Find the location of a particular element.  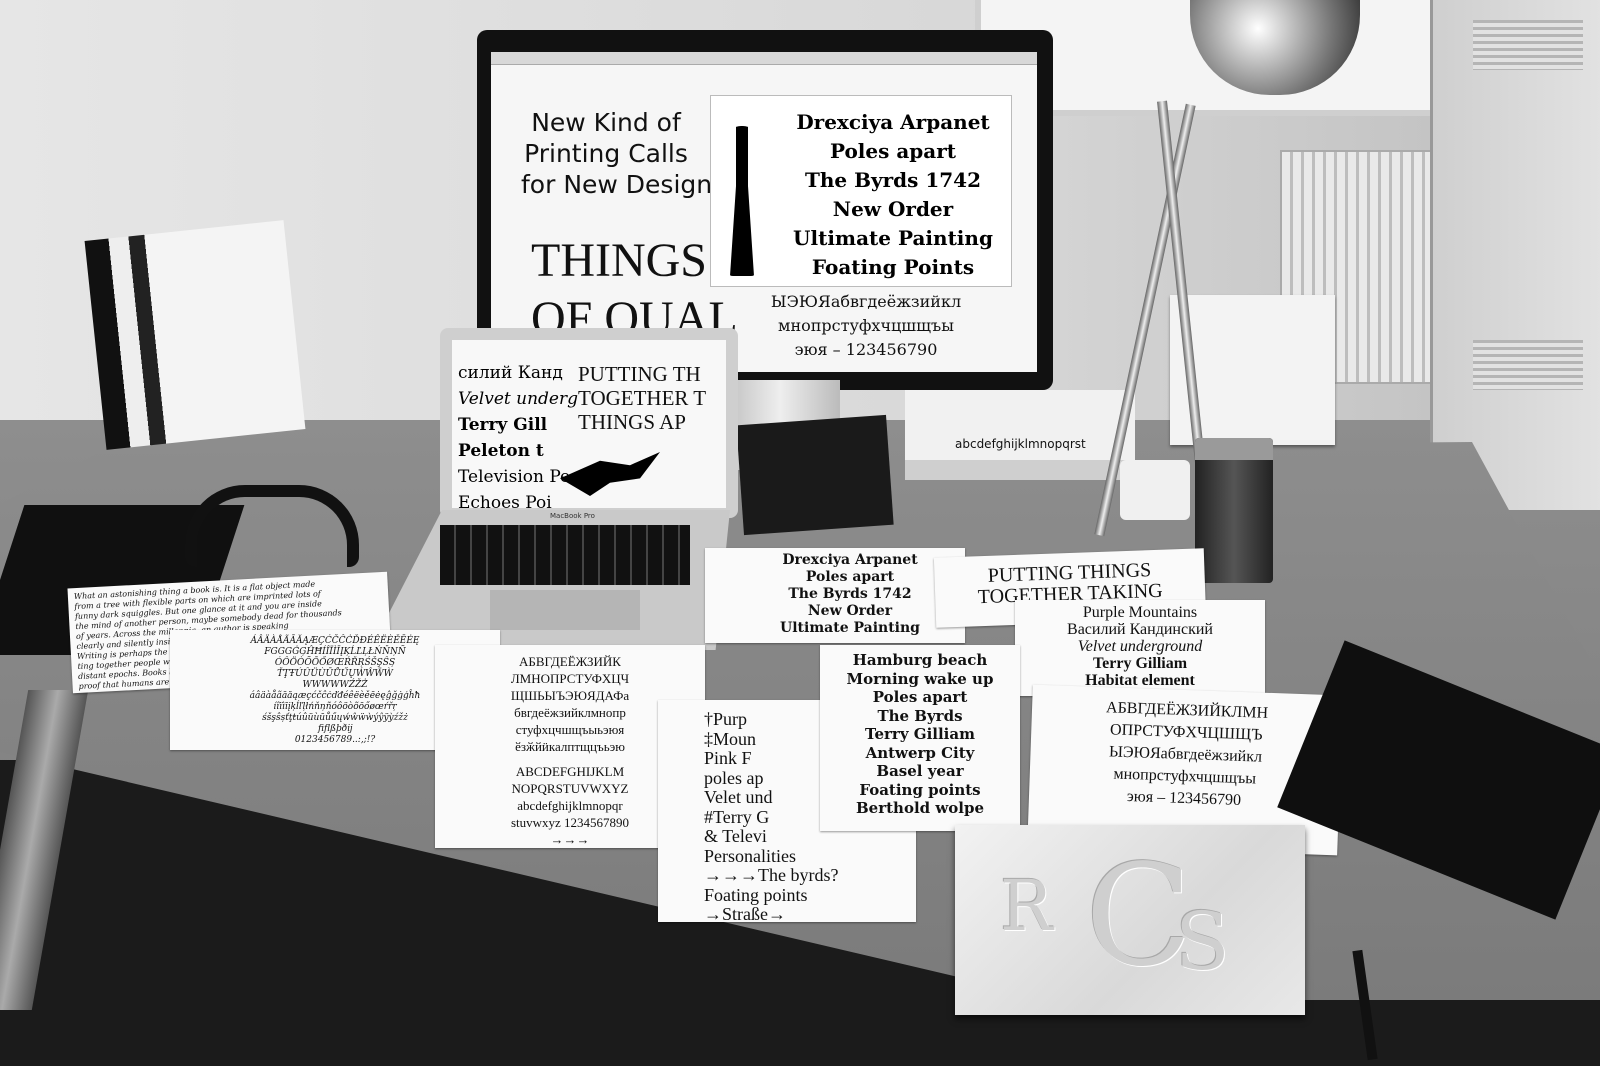

hamburg-line: The Byrds is located at coordinates (920, 715).